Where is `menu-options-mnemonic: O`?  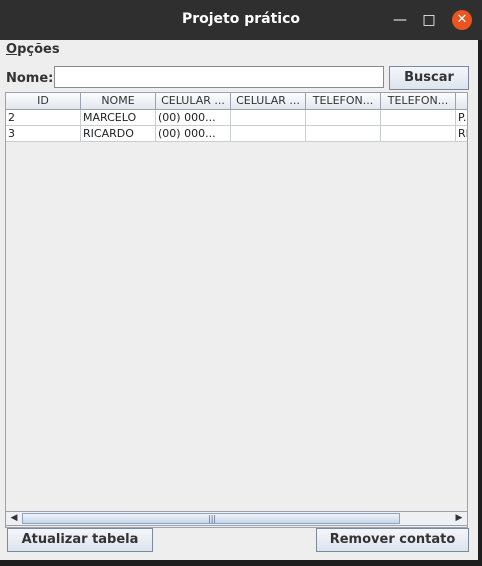 menu-options-mnemonic: O is located at coordinates (12, 49).